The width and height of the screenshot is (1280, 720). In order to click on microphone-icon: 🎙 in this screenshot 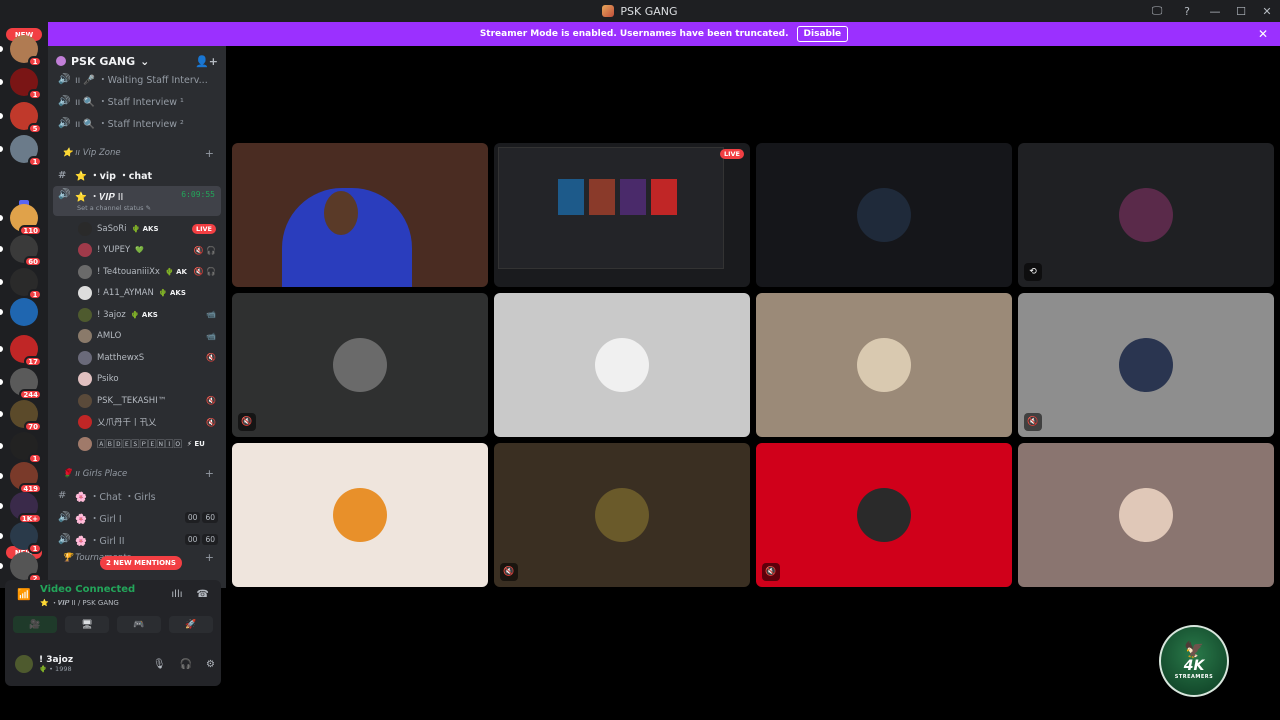, I will do `click(159, 664)`.